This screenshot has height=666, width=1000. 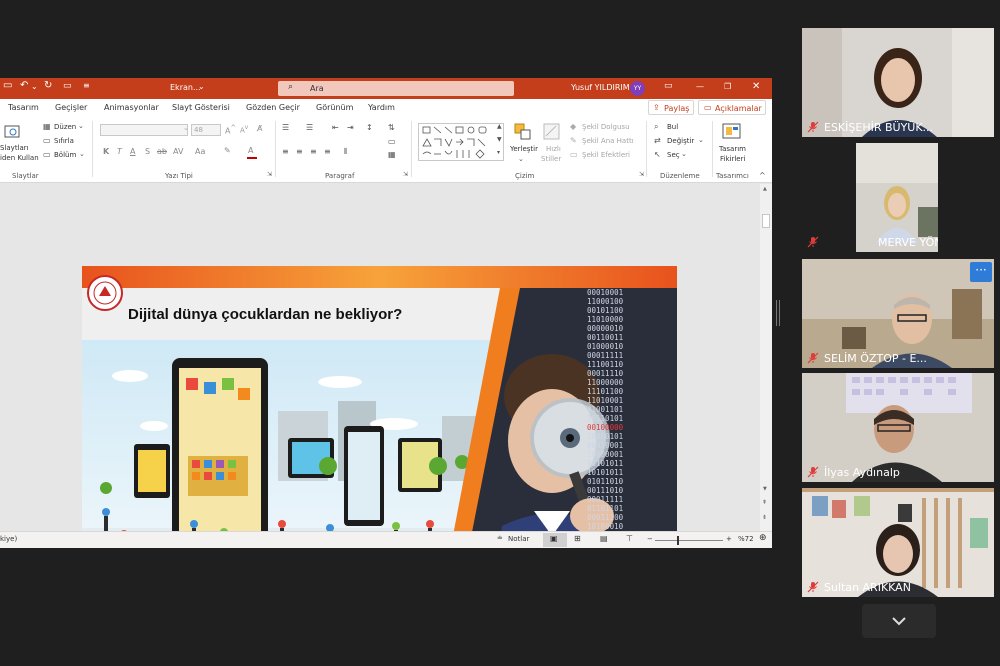 I want to click on highlight-icon: ✎, so click(x=227, y=150).